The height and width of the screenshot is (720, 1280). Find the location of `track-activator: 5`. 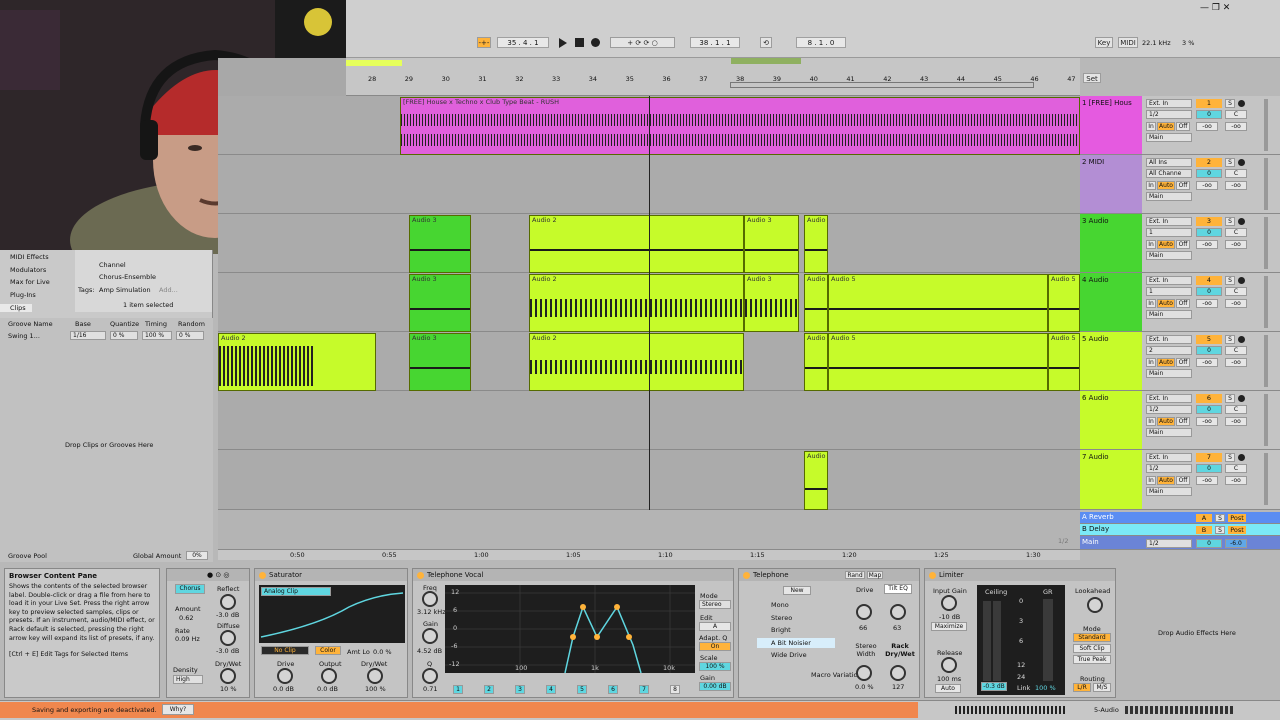

track-activator: 5 is located at coordinates (1209, 339).